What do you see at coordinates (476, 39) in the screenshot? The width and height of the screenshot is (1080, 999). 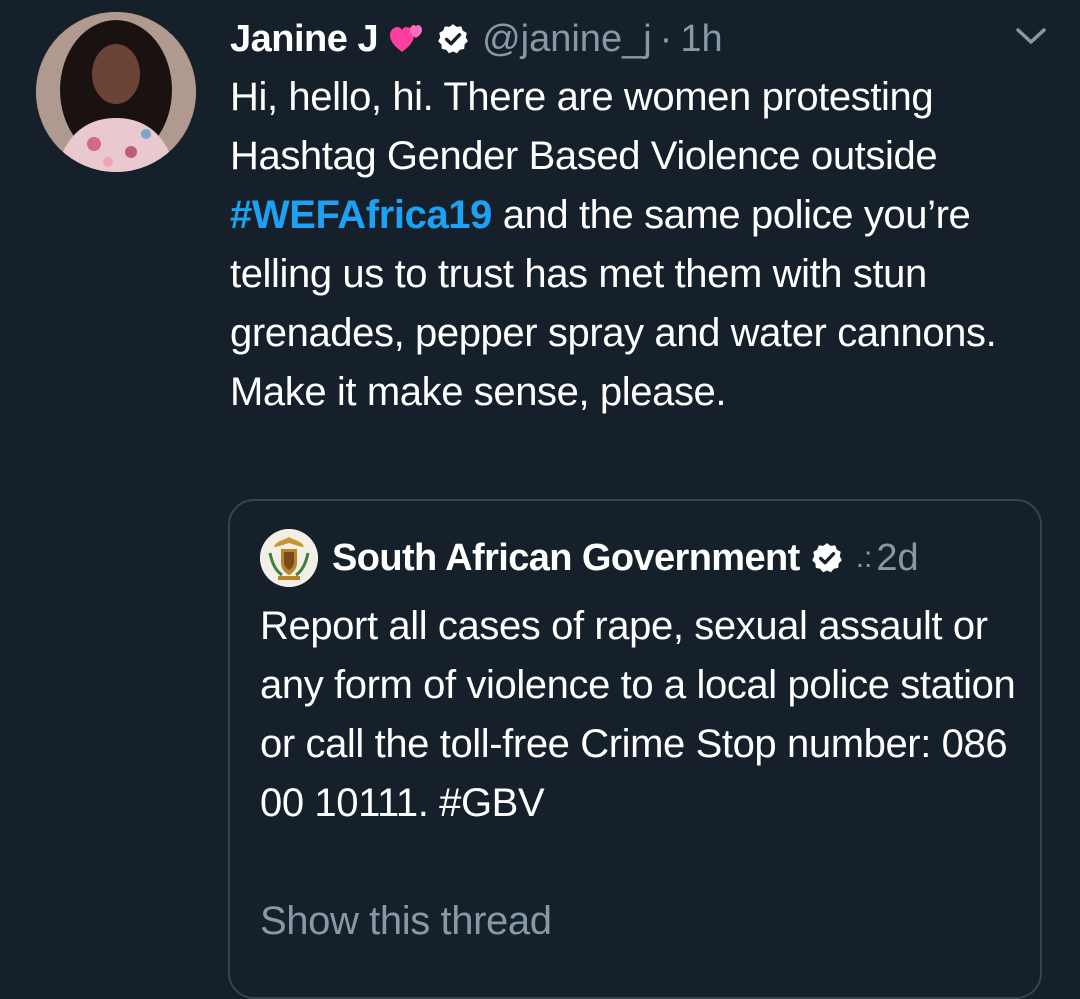 I see `tweet-header: Janine J @janine_j · 1h` at bounding box center [476, 39].